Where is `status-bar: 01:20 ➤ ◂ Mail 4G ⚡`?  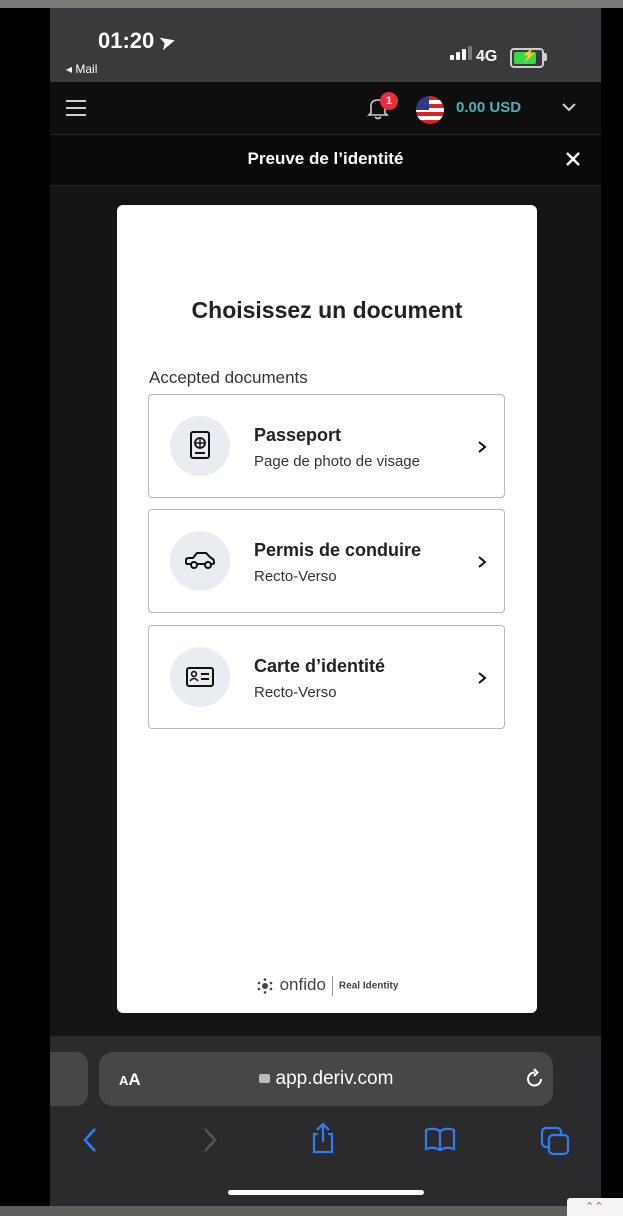 status-bar: 01:20 ➤ ◂ Mail 4G ⚡ is located at coordinates (325, 45).